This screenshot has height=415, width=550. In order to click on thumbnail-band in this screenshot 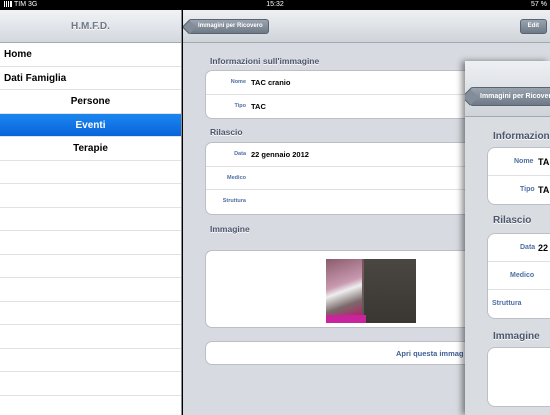, I will do `click(346, 319)`.